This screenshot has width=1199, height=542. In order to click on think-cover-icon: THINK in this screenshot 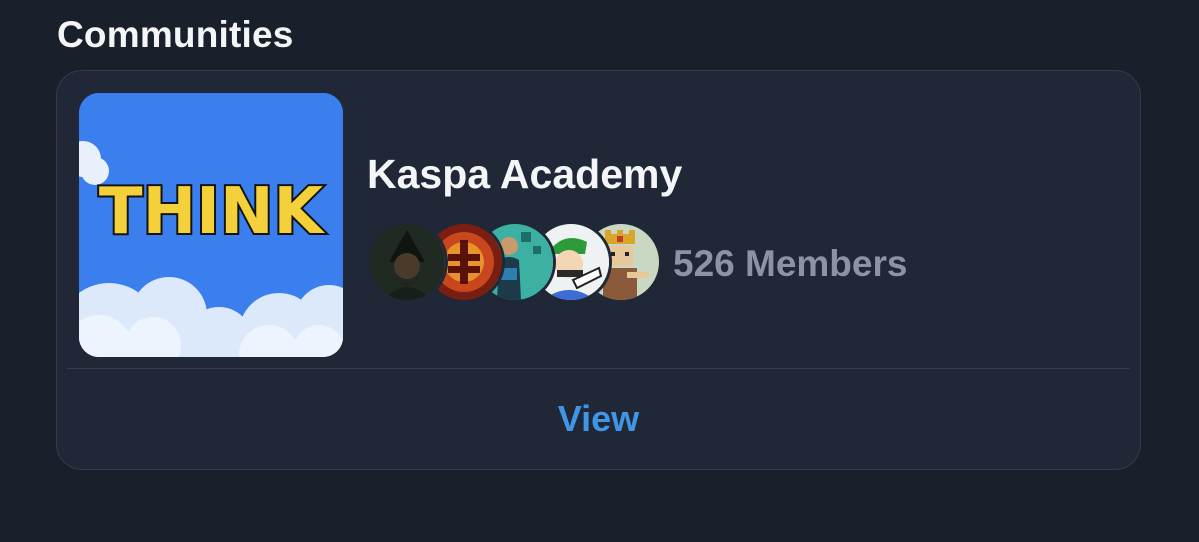, I will do `click(211, 225)`.